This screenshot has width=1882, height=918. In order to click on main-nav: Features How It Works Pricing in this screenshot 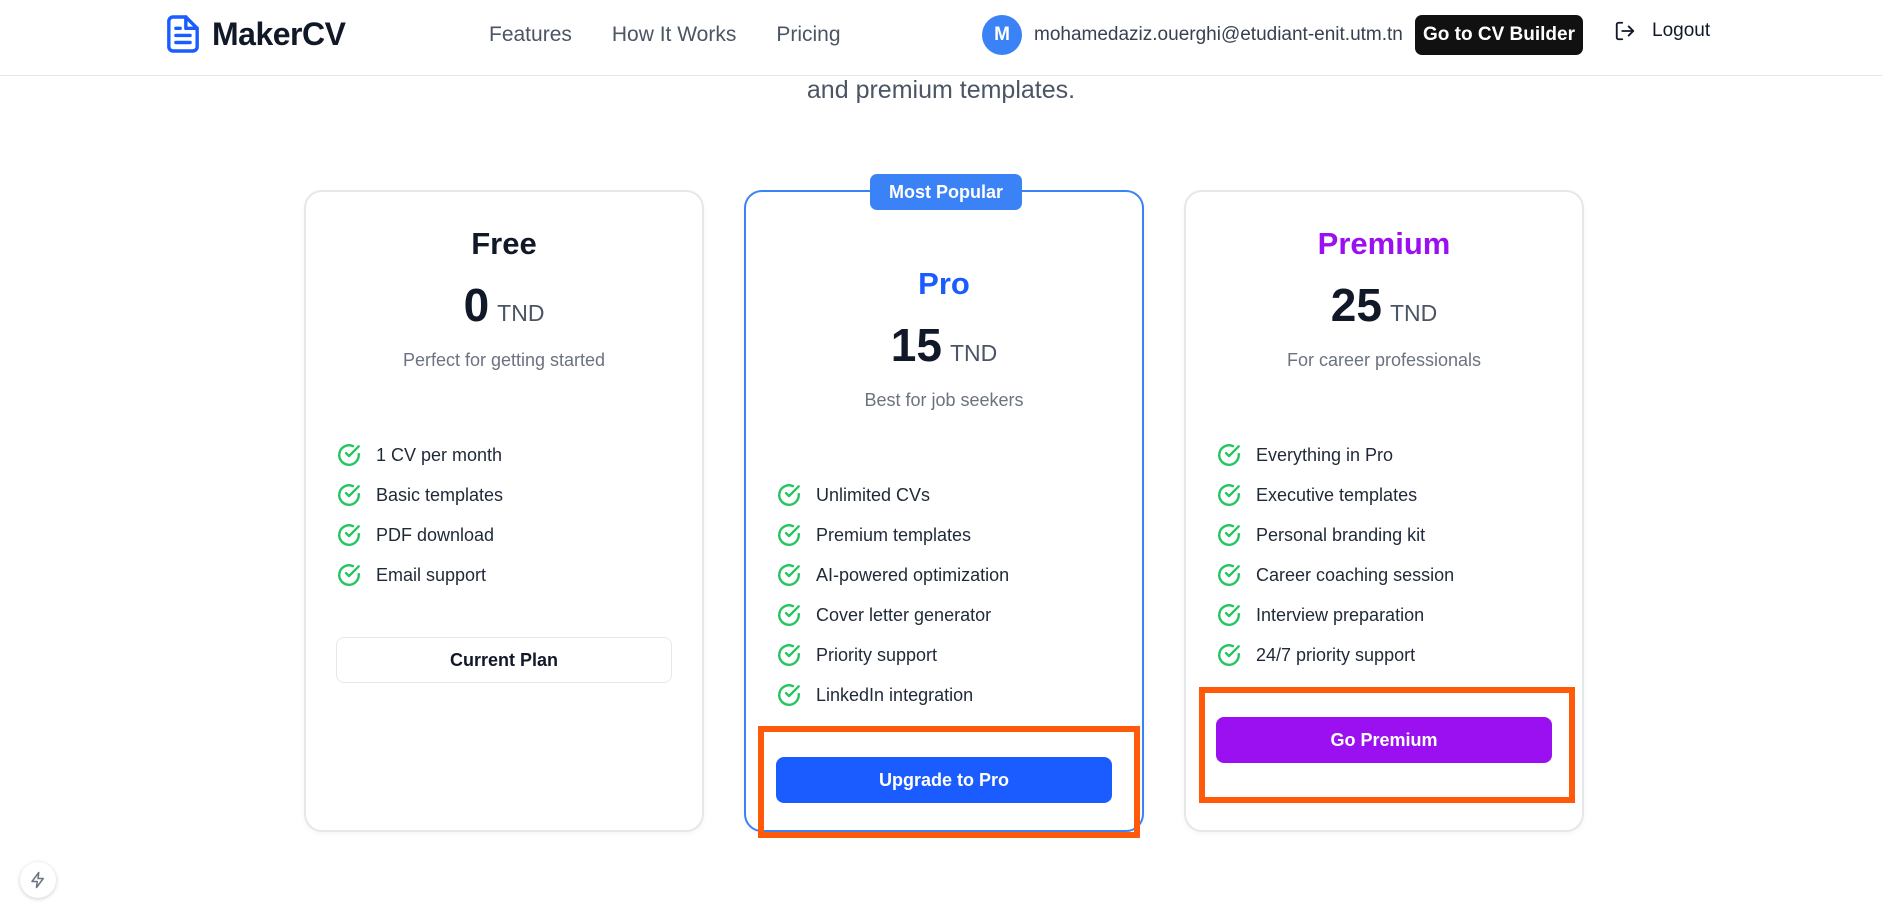, I will do `click(665, 35)`.